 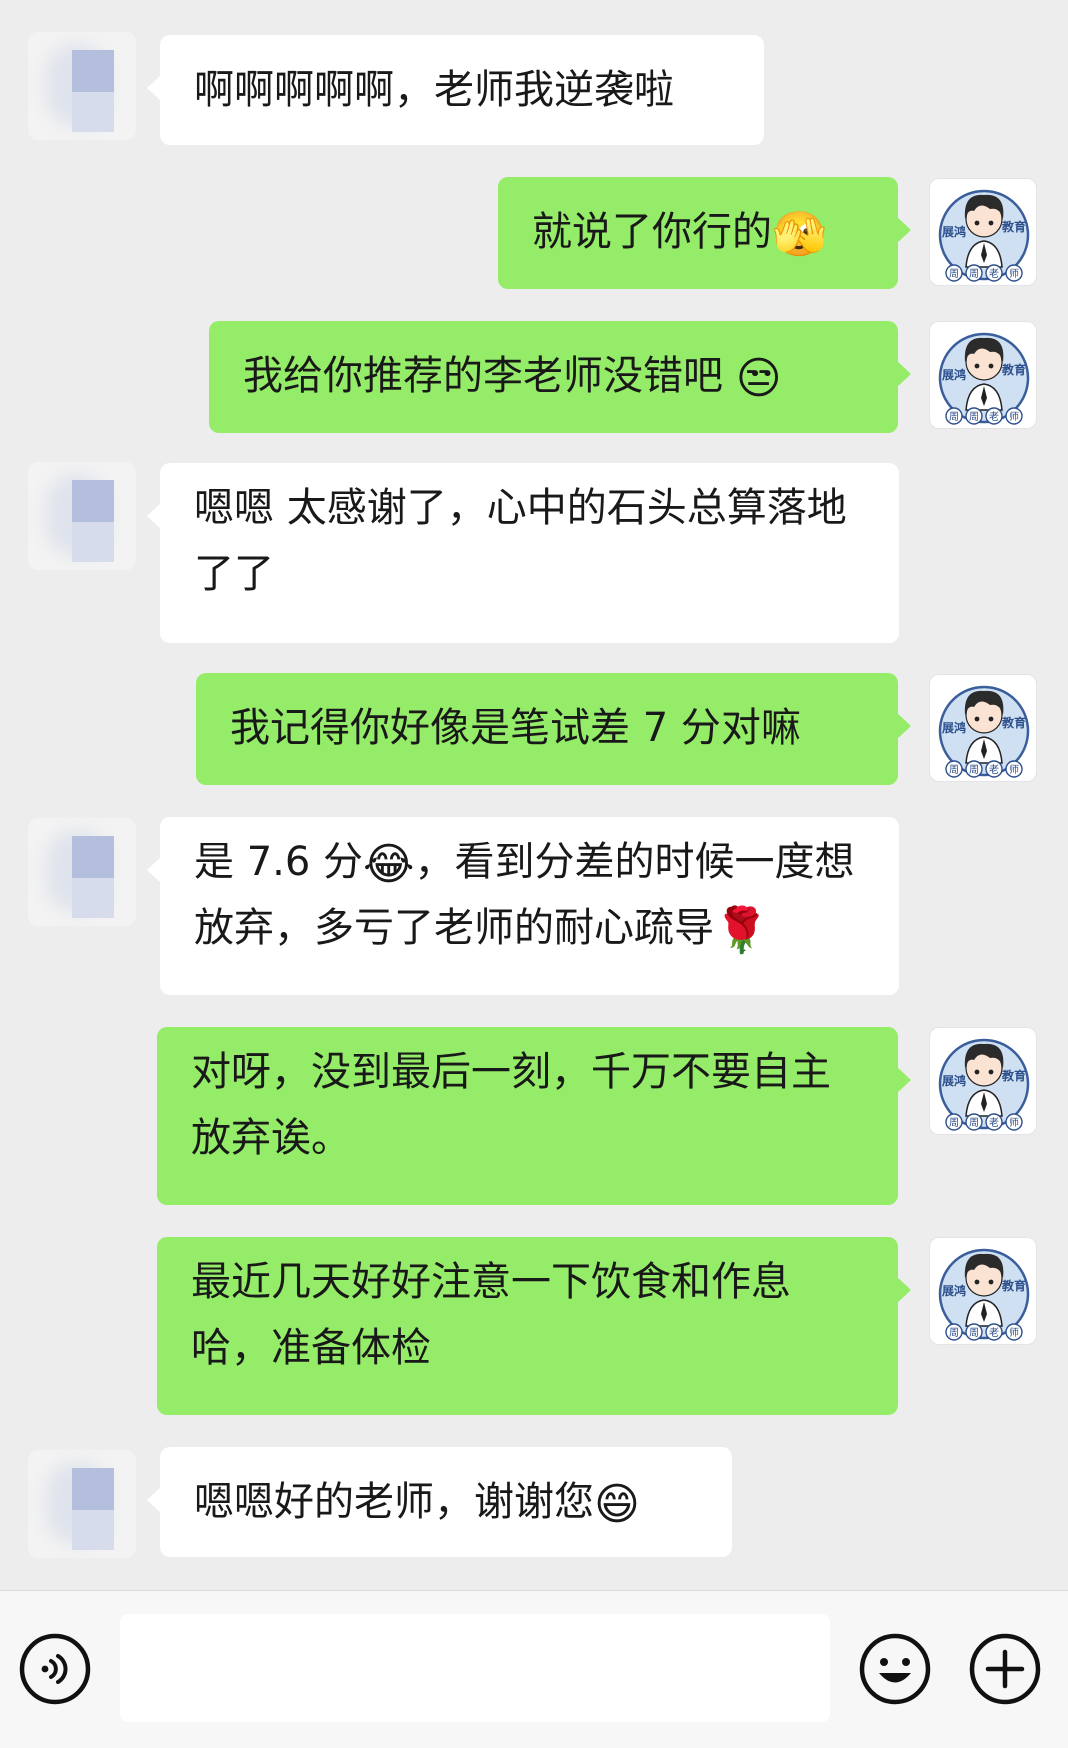 I want to click on message-bubble-outgoing: 我记得你好像是笔试差 7 分对嘛, so click(x=553, y=729).